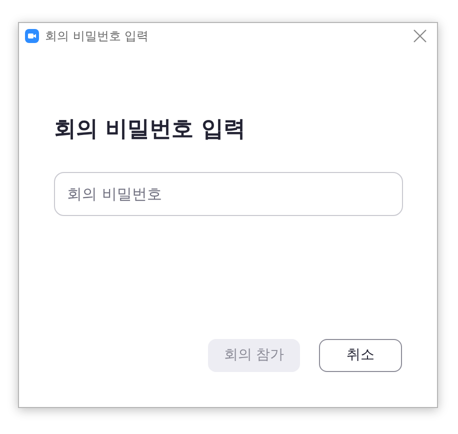 The image size is (458, 434). Describe the element at coordinates (228, 194) in the screenshot. I see `password-field: 회의 비밀번호` at that location.